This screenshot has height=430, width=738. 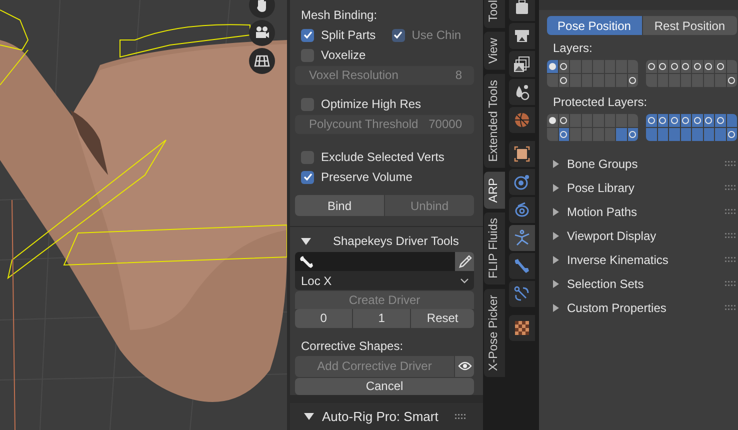 I want to click on panel-title: Viewport Display, so click(x=646, y=236).